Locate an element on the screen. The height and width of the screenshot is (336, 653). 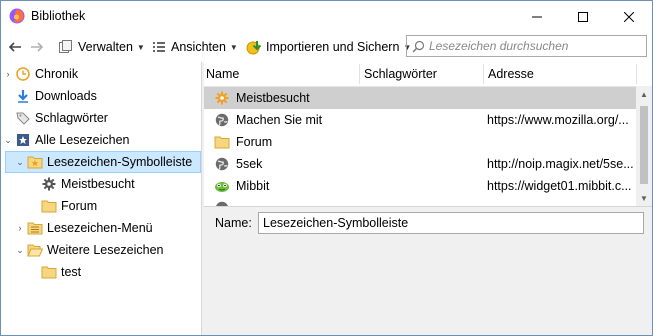
row-name: Machen Sie mit is located at coordinates (279, 120).